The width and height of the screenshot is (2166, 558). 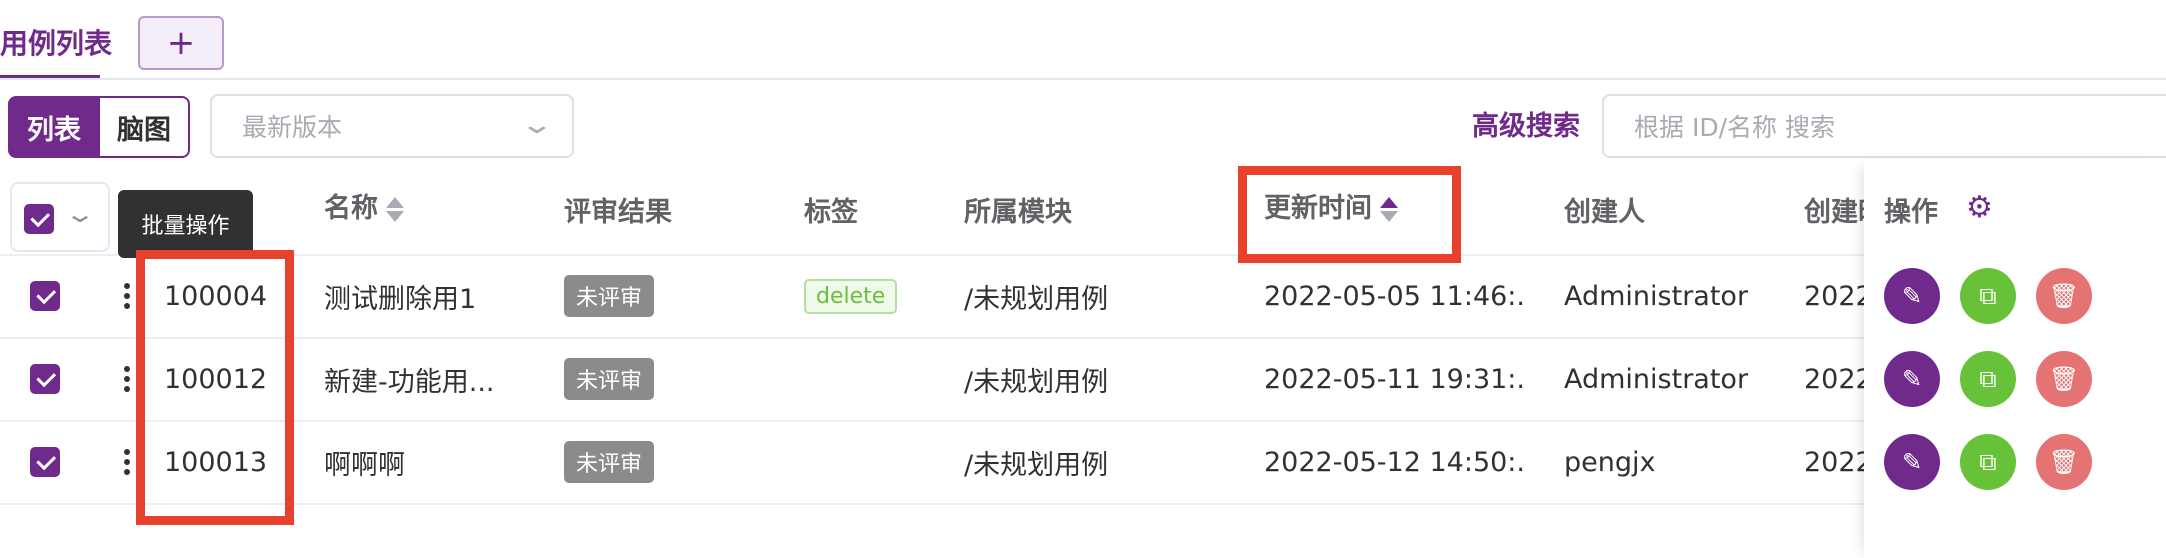 What do you see at coordinates (56, 42) in the screenshot?
I see `tab-case-list: 用例列表` at bounding box center [56, 42].